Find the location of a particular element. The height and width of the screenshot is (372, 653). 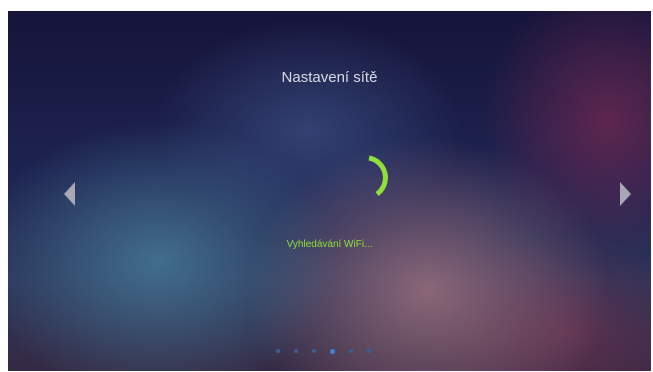

chevron-right-icon is located at coordinates (625, 194).